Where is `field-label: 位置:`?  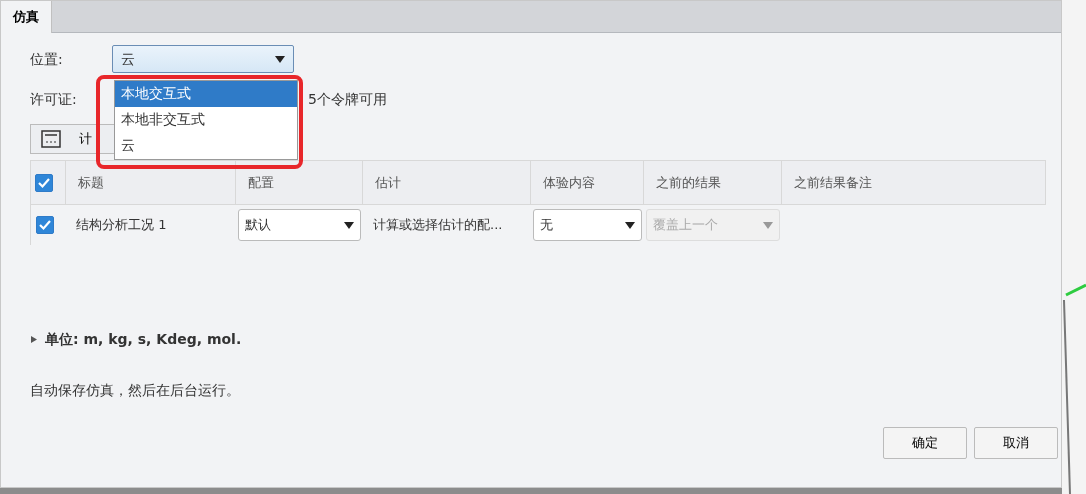 field-label: 位置: is located at coordinates (47, 59).